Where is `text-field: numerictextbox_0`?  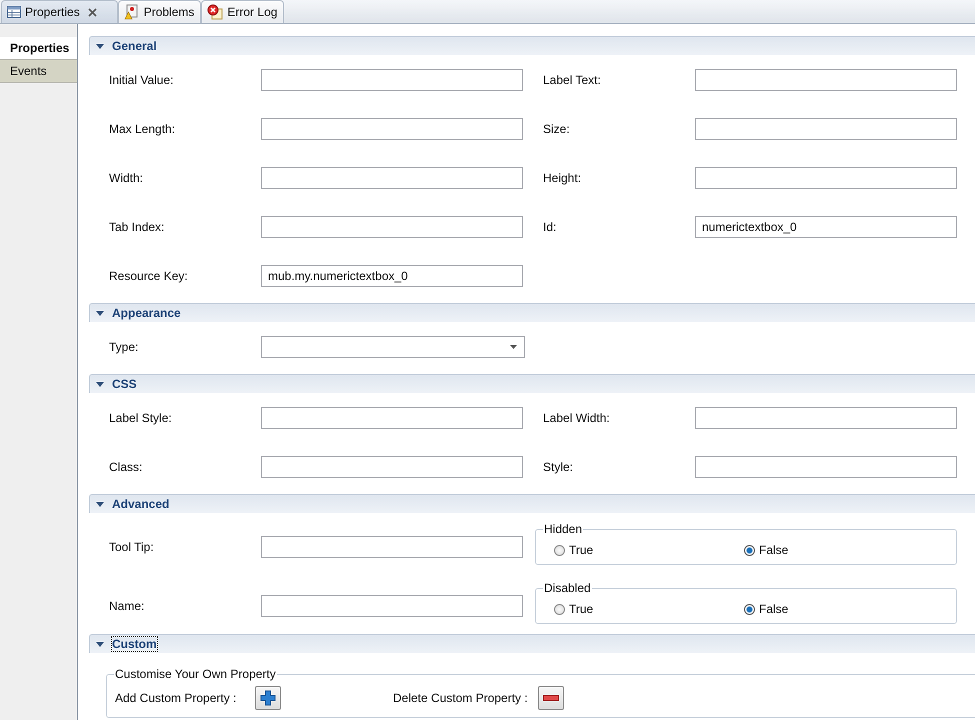 text-field: numerictextbox_0 is located at coordinates (826, 227).